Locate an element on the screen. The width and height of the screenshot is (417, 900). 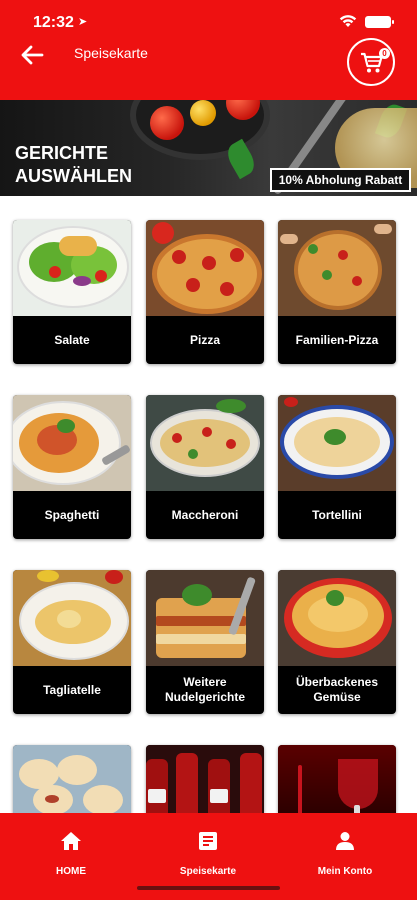
category-card-spaghetti: Spaghetti is located at coordinates (72, 467).